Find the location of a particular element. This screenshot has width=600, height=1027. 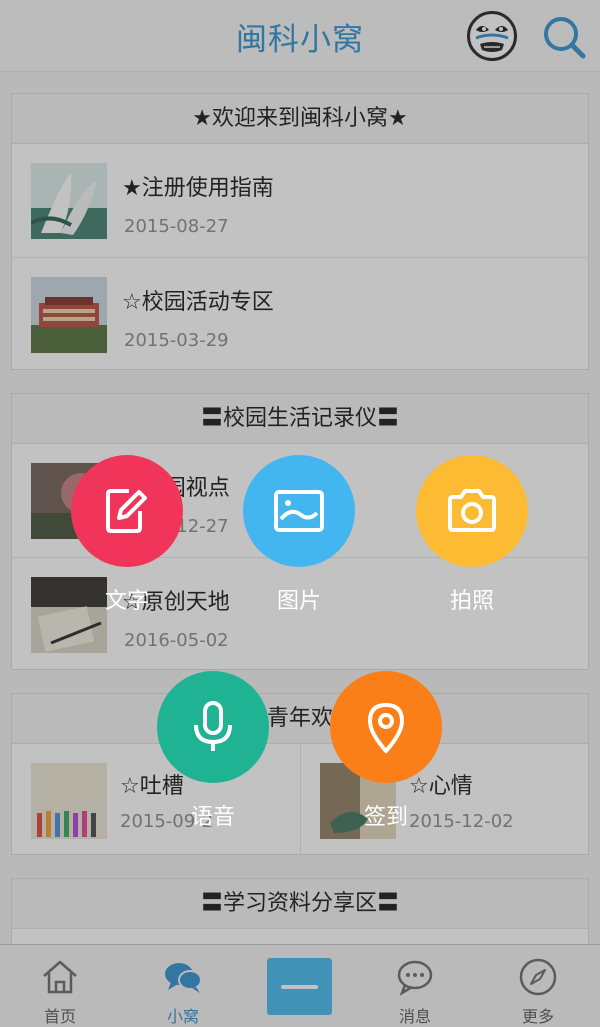

microphone-icon is located at coordinates (213, 726).